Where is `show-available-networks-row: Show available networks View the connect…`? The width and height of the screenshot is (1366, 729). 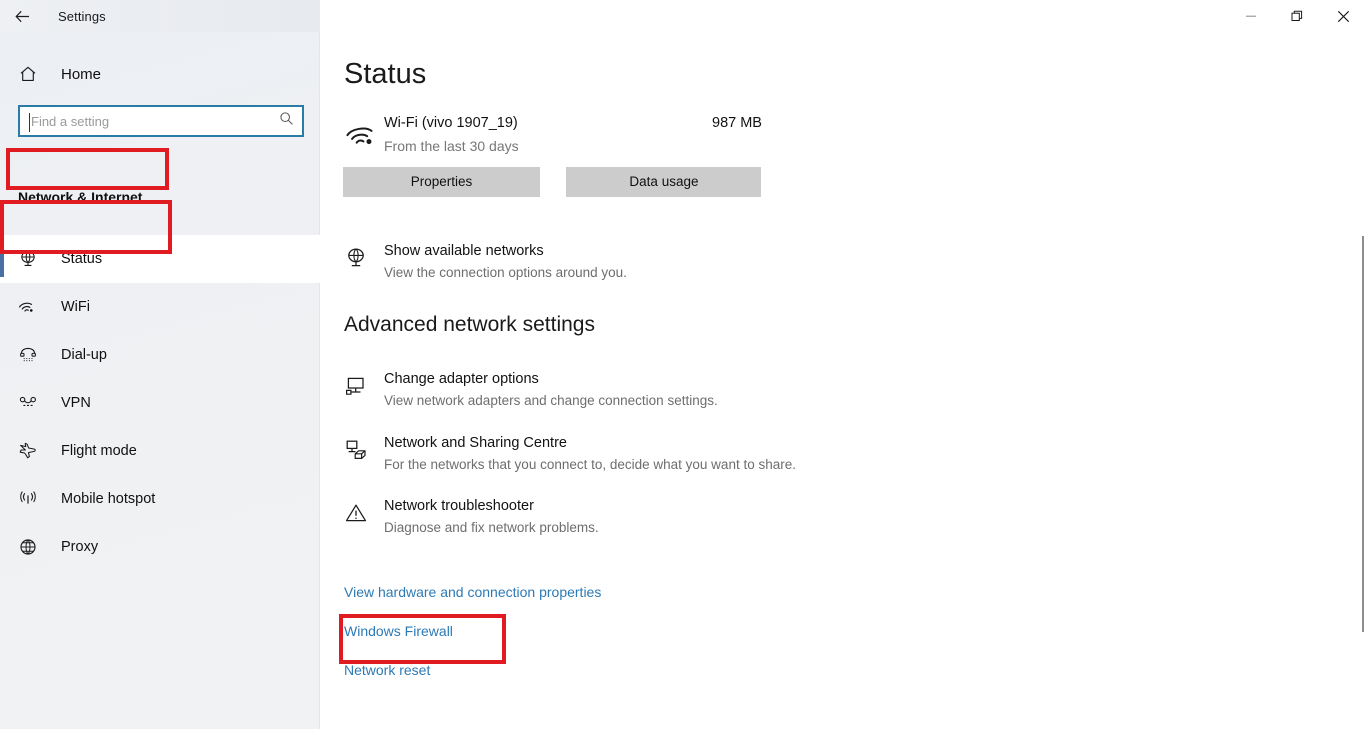
show-available-networks-row: Show available networks View the connect… is located at coordinates (644, 265).